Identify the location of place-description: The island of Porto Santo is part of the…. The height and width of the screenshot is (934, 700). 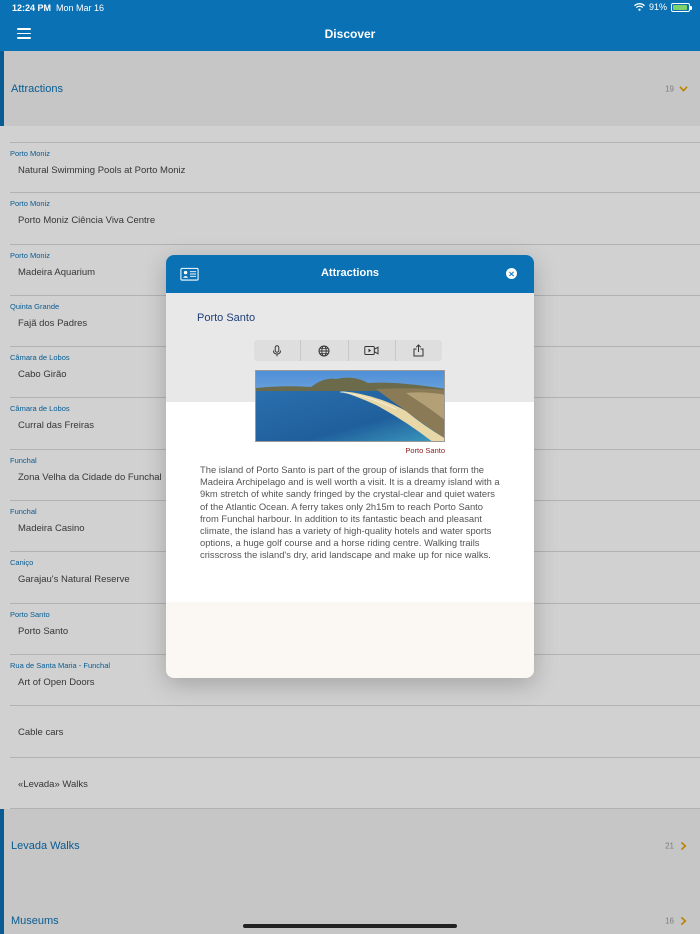
(350, 512).